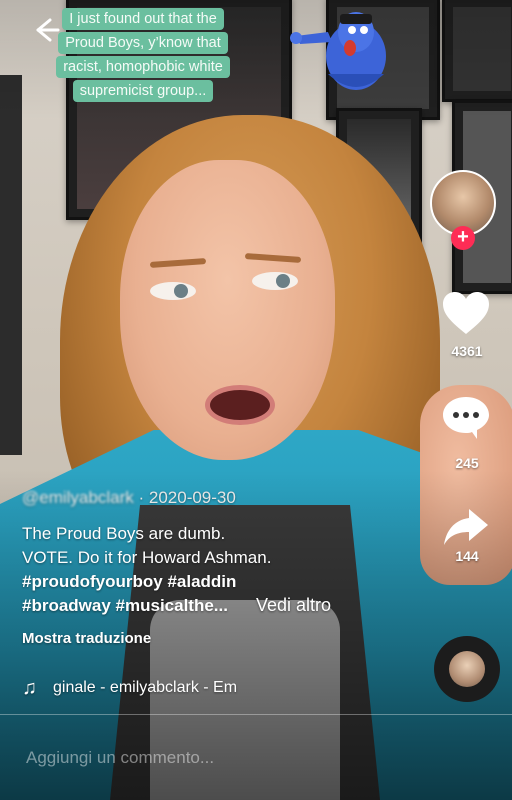 This screenshot has width=512, height=800. What do you see at coordinates (147, 557) in the screenshot?
I see `description-line: VOTE. Do it for Howard Ashman.` at bounding box center [147, 557].